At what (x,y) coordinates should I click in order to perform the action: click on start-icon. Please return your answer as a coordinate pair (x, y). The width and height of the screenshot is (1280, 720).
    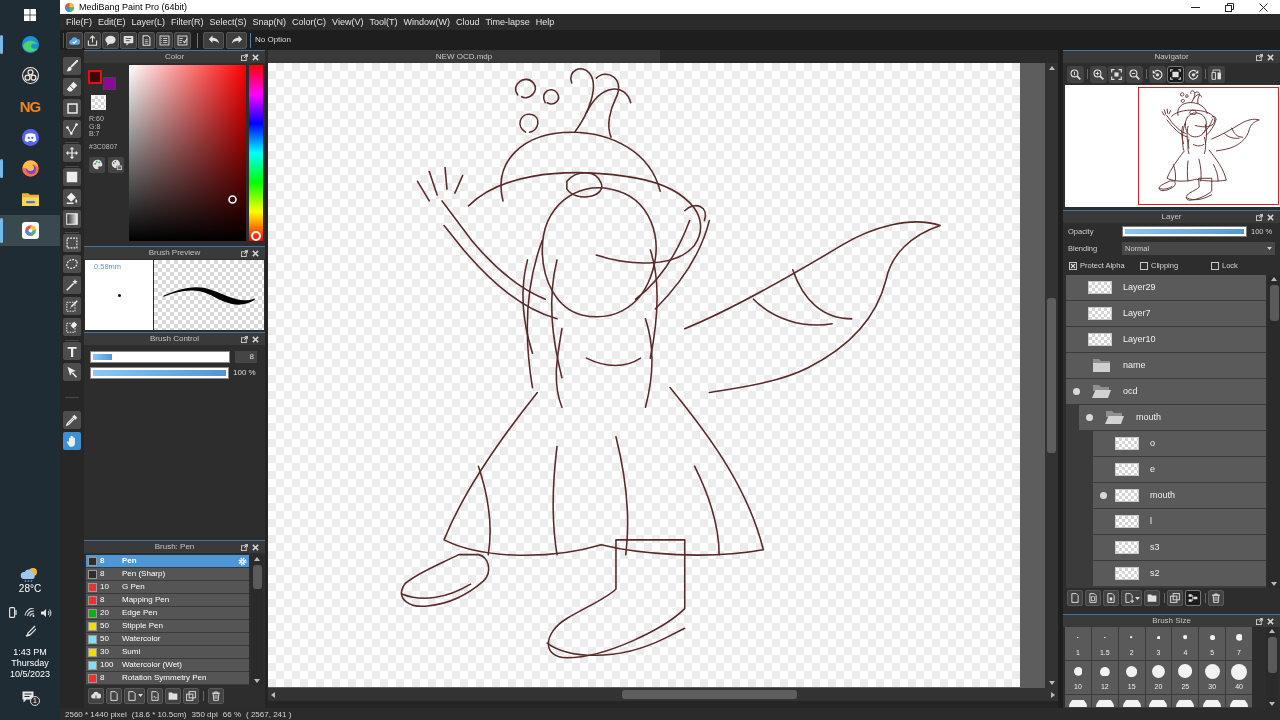
    Looking at the image, I should click on (30, 14).